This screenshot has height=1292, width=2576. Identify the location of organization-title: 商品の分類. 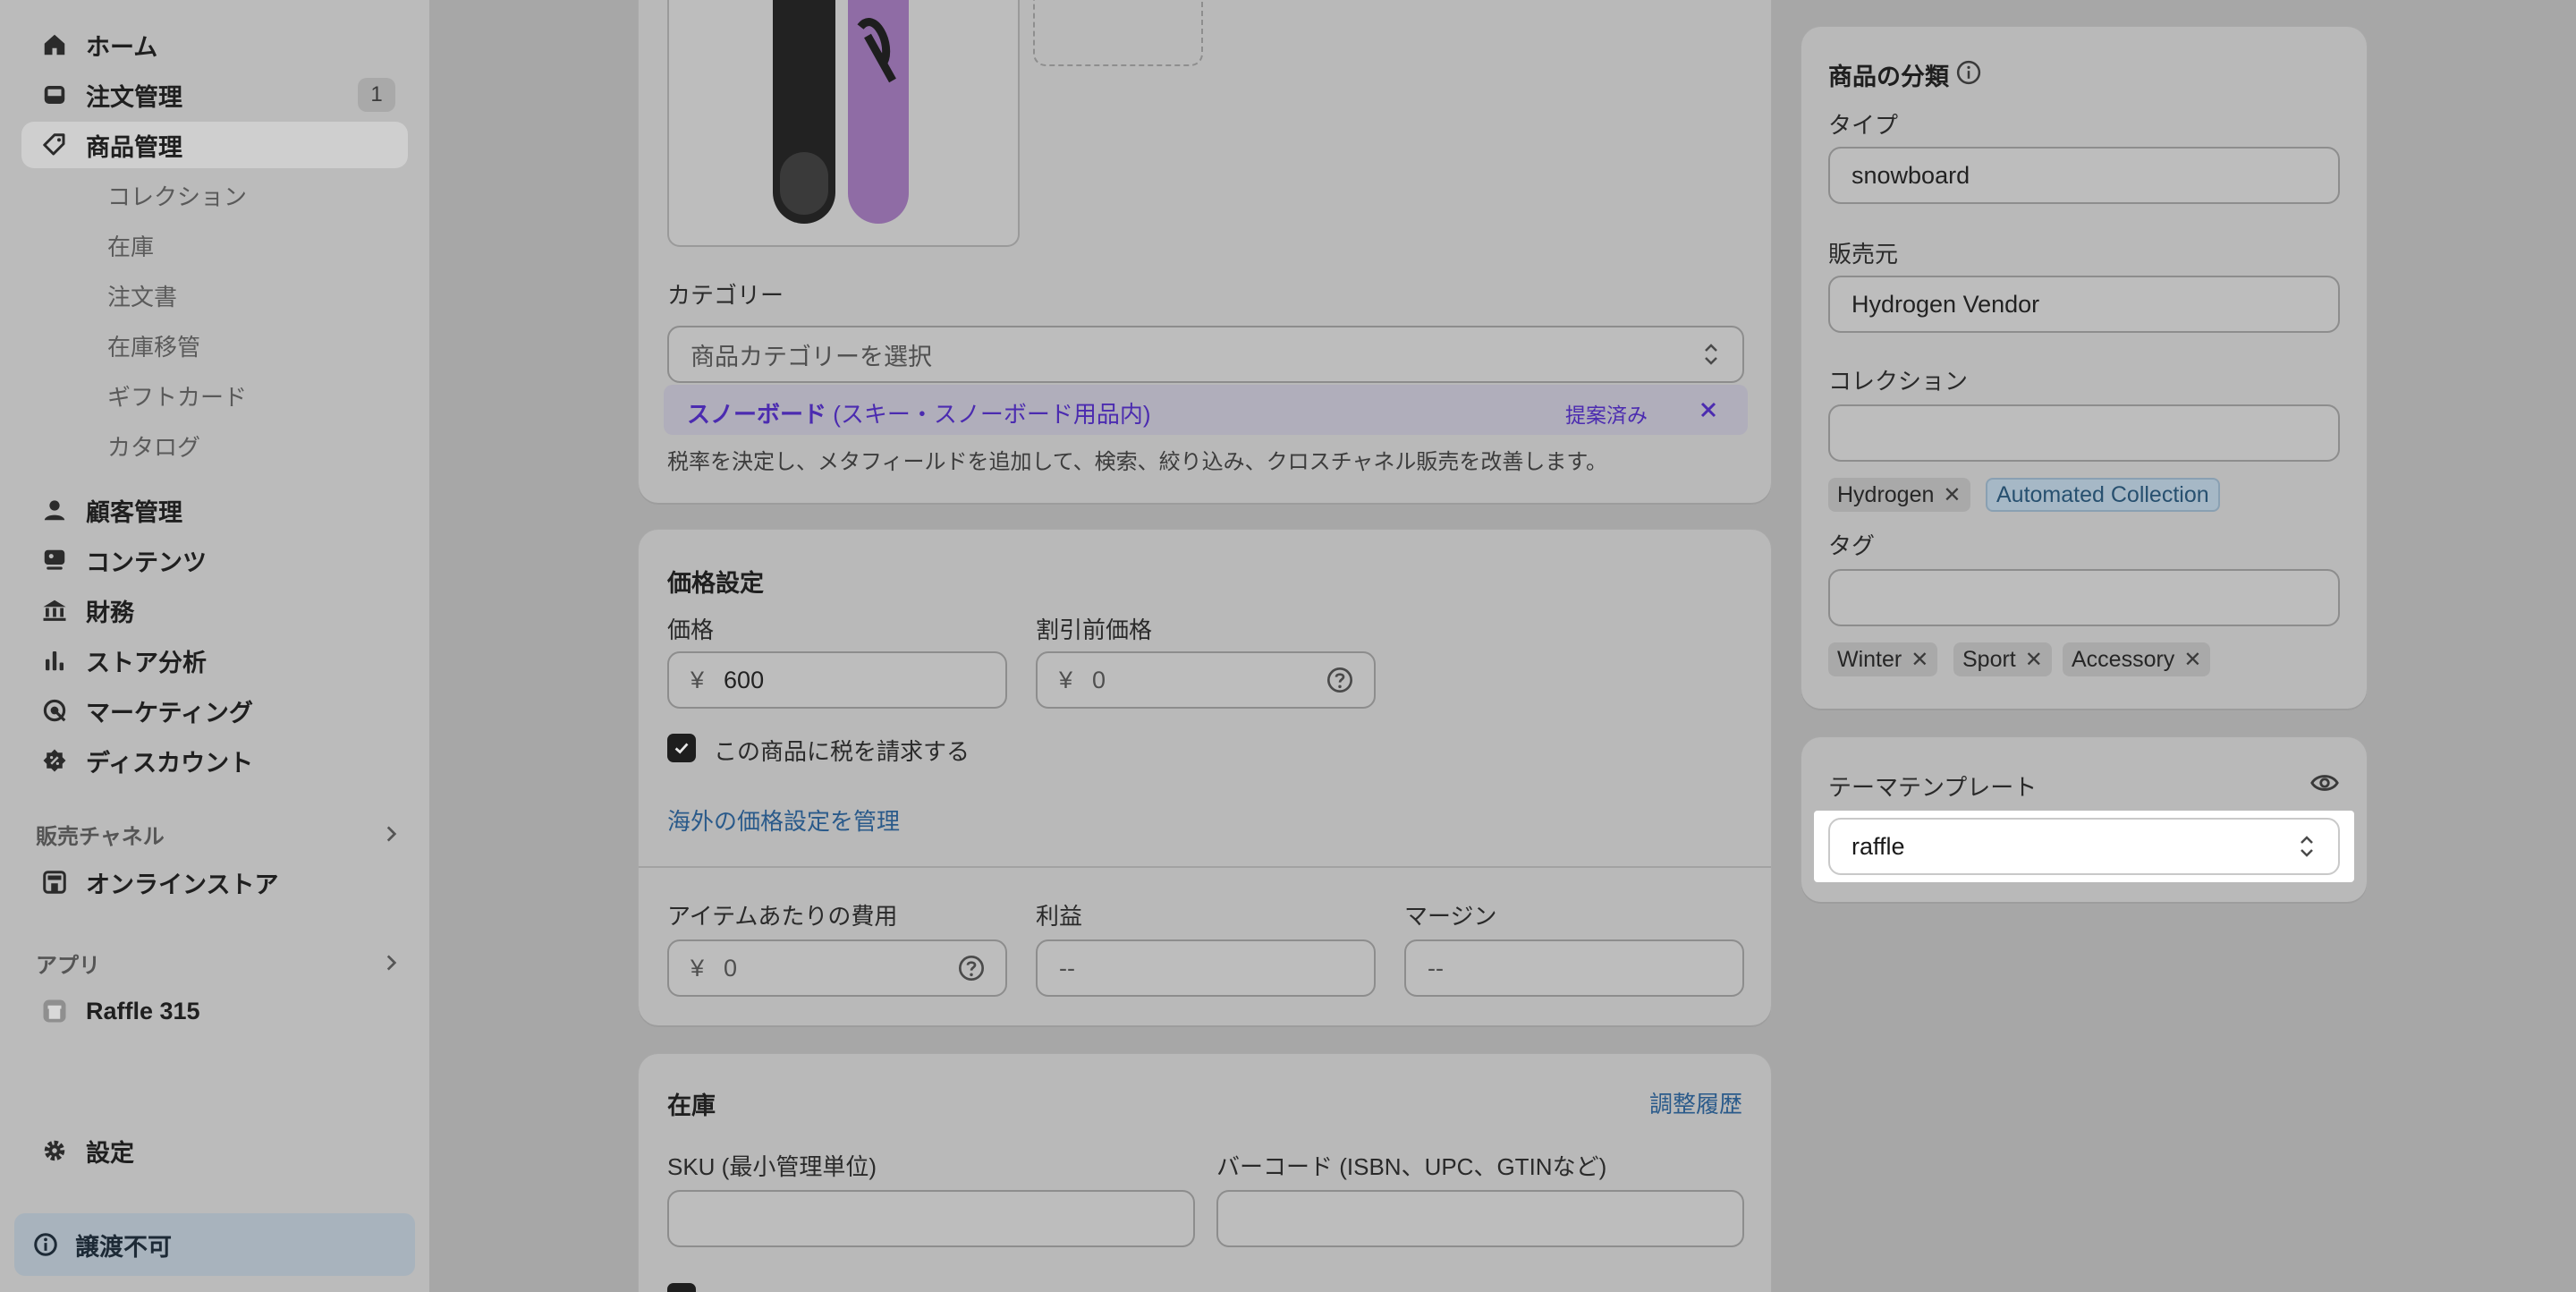
(1888, 77).